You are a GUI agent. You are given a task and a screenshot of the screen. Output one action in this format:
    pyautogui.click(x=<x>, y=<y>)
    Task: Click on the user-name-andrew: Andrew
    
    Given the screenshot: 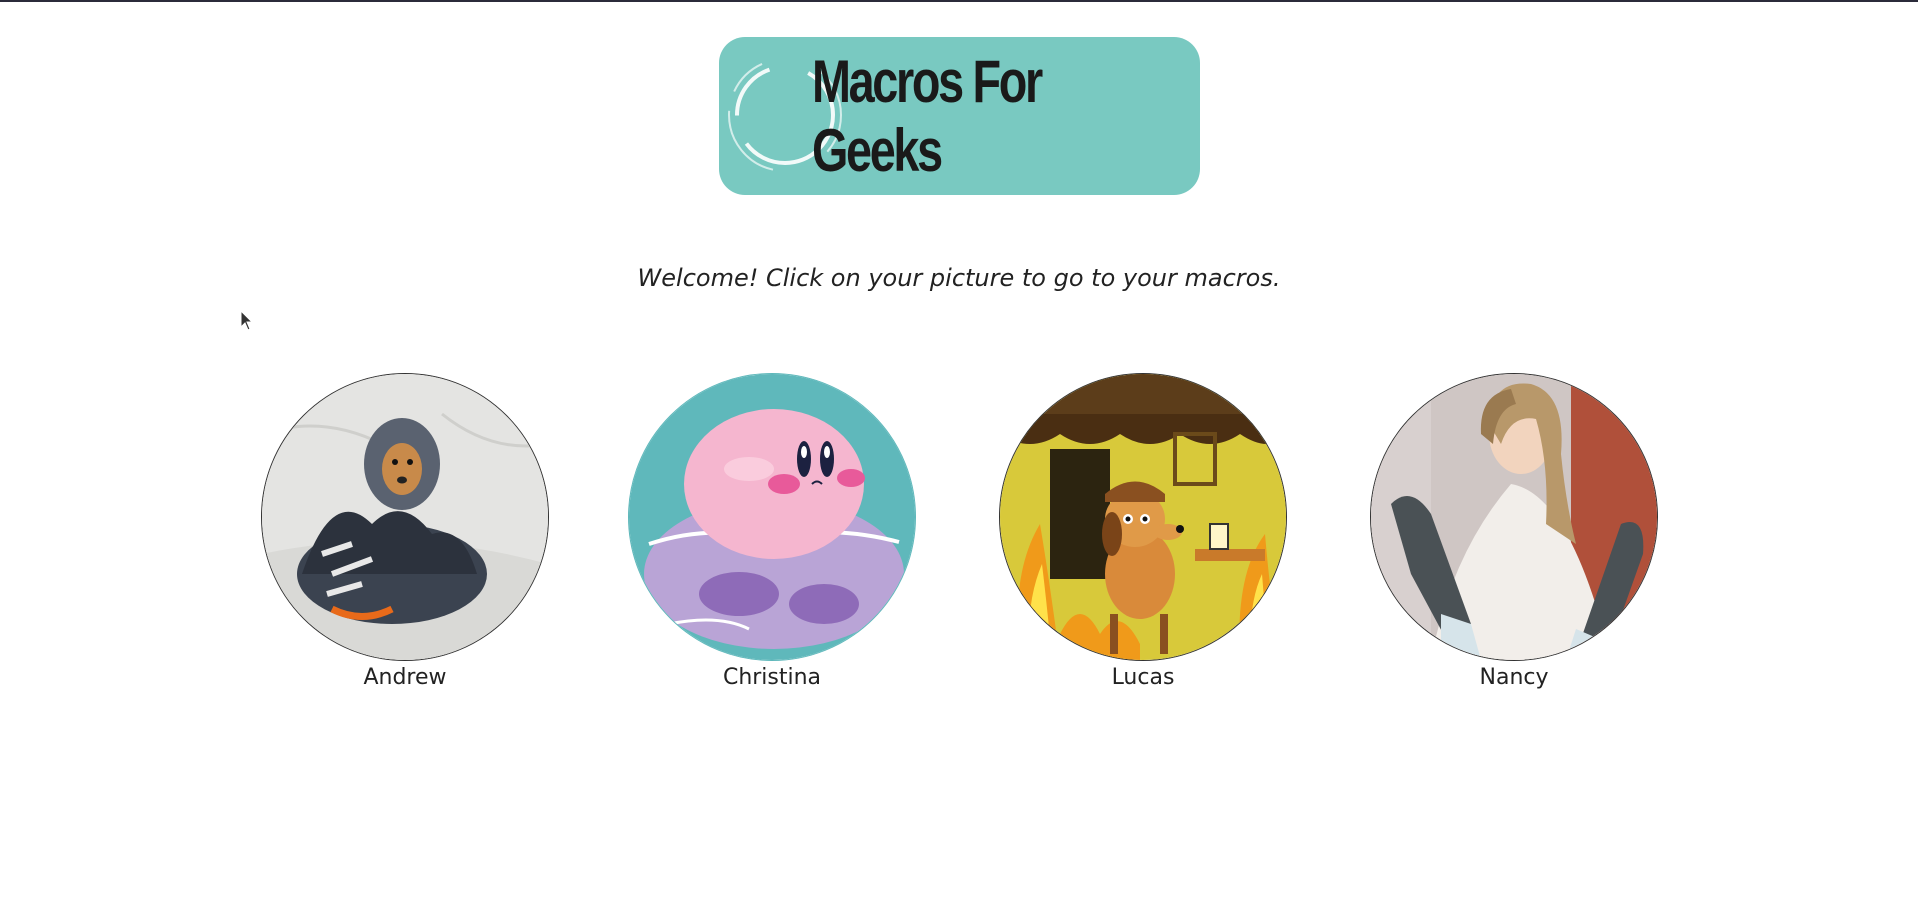 What is the action you would take?
    pyautogui.click(x=405, y=677)
    